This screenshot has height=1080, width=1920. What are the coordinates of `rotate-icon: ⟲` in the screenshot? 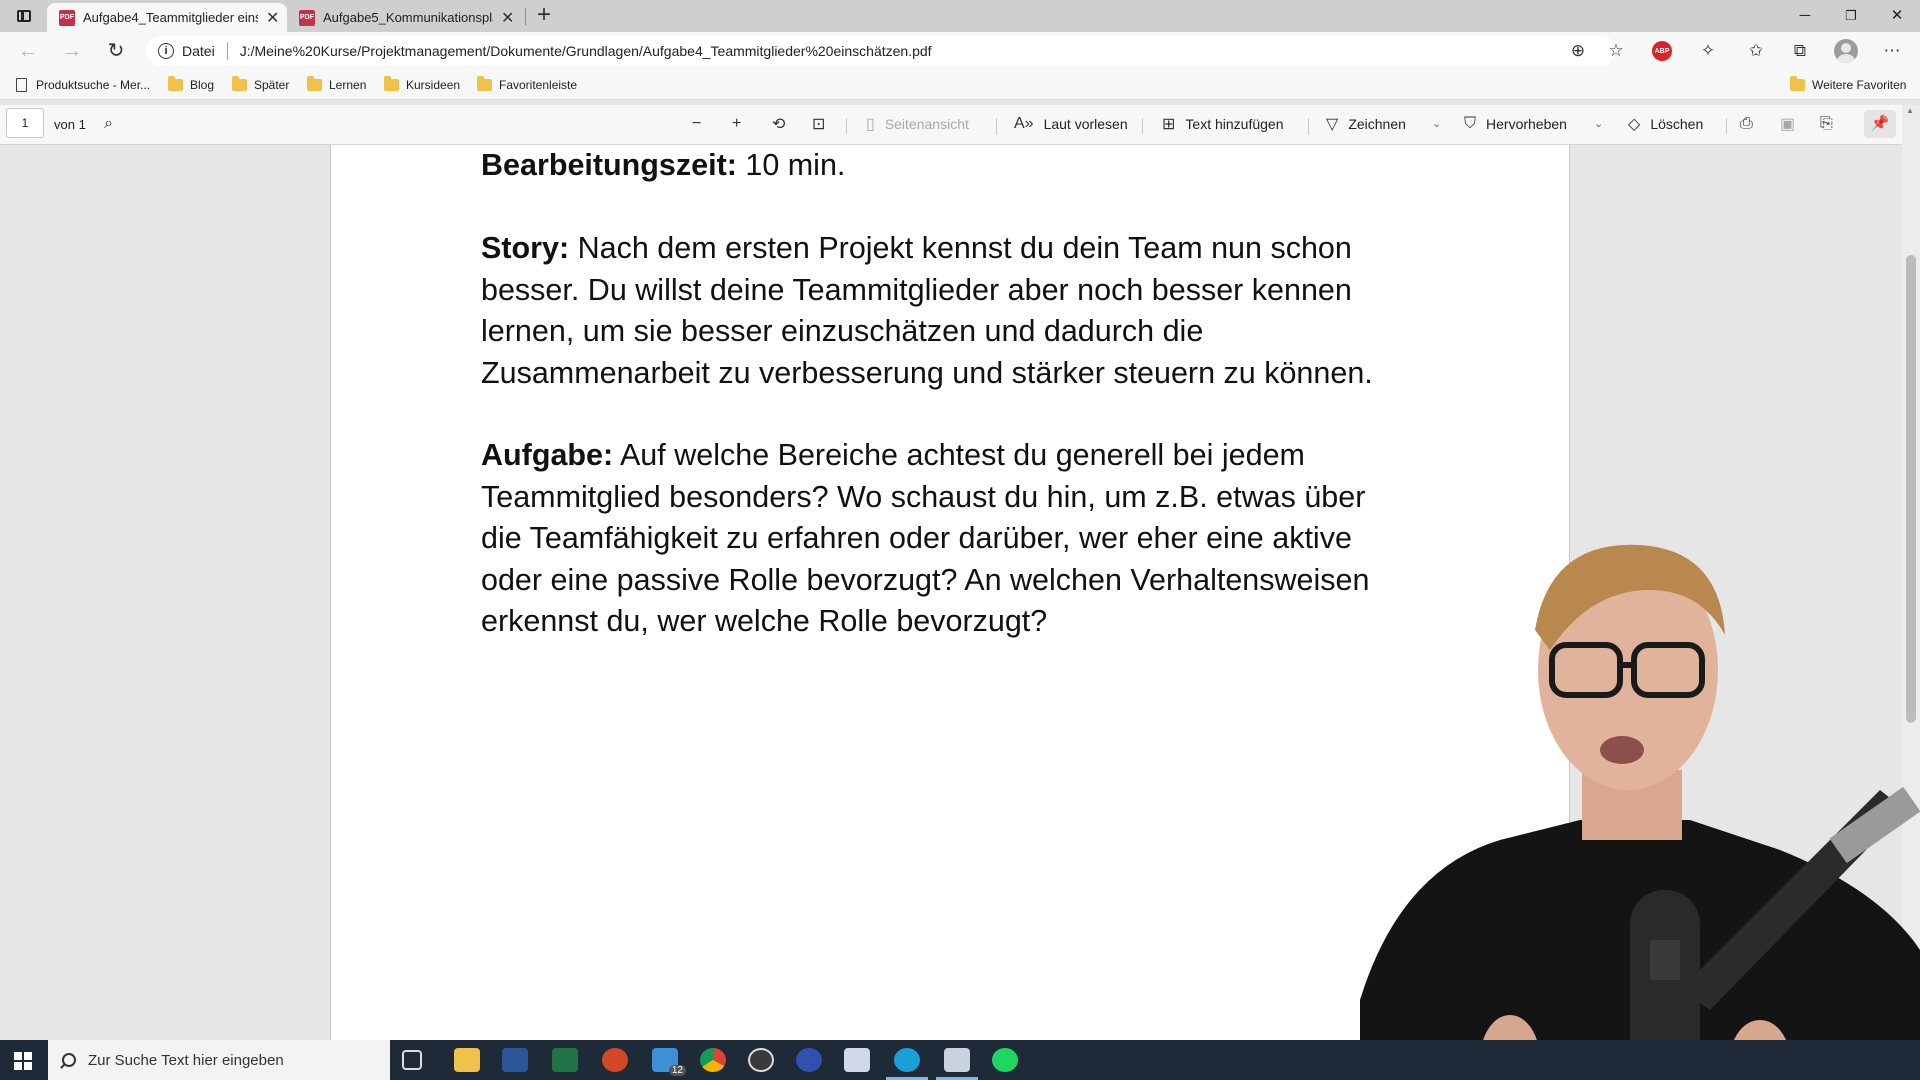 It's located at (783, 124).